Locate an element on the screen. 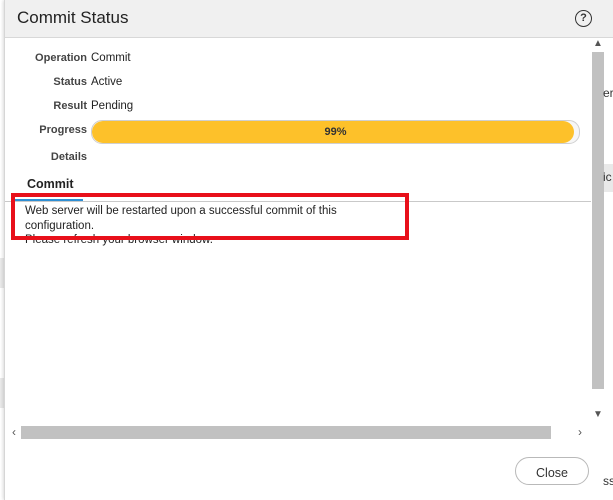  horizontal-scrollbar: ‹ › is located at coordinates (298, 432).